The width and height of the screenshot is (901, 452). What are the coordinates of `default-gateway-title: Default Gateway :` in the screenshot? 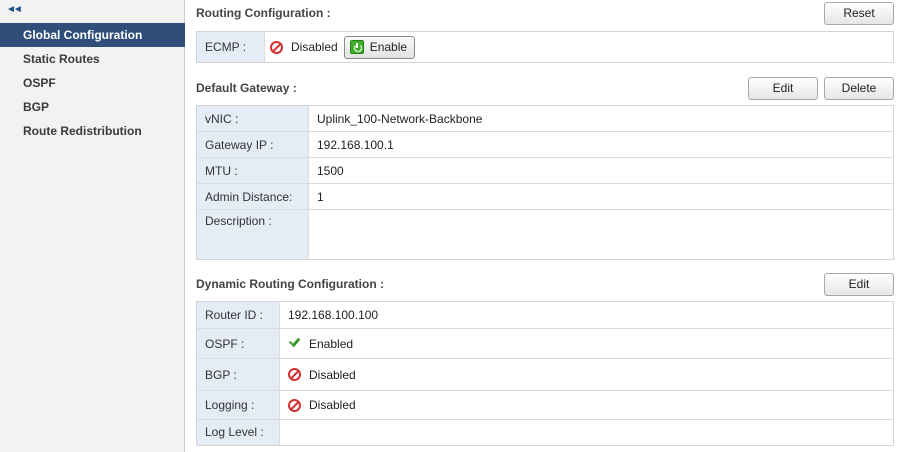 It's located at (246, 88).